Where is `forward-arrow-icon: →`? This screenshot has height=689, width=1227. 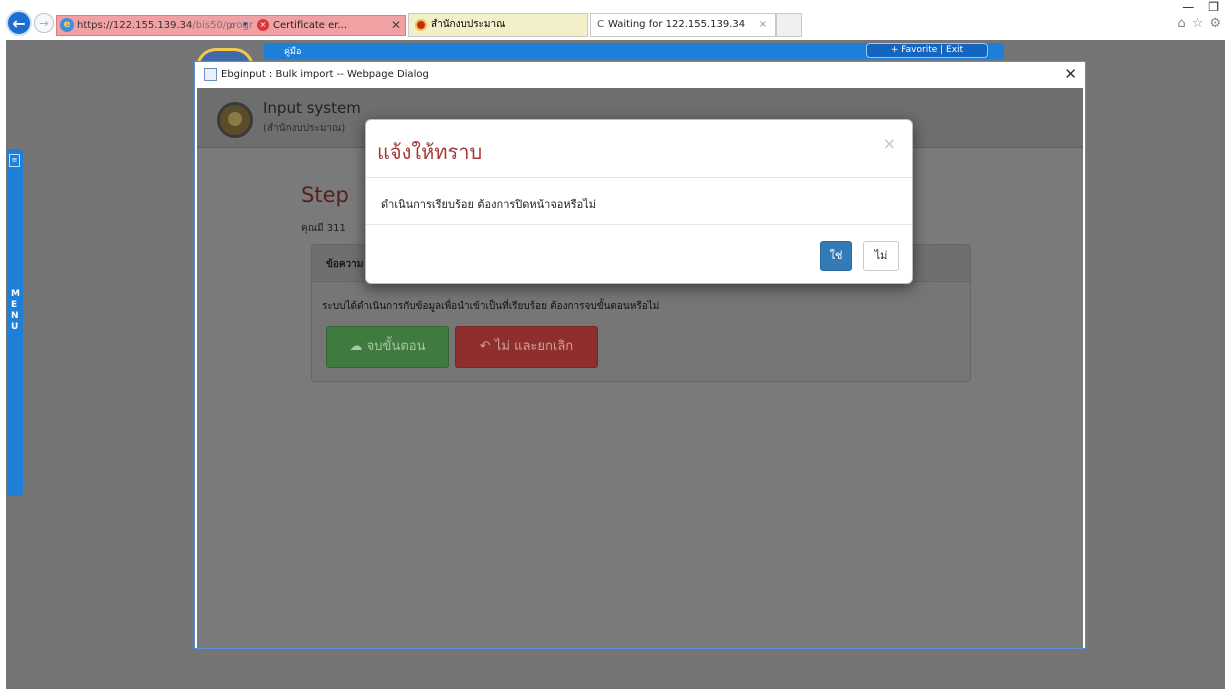 forward-arrow-icon: → is located at coordinates (44, 23).